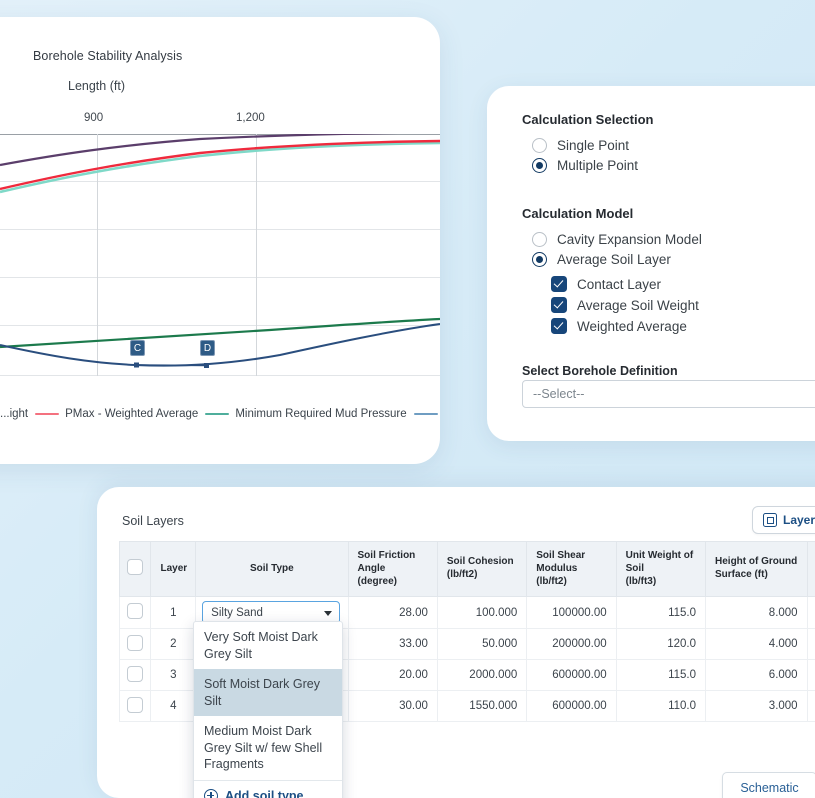 This screenshot has height=798, width=815. I want to click on radio-multiple-point-control, so click(539, 165).